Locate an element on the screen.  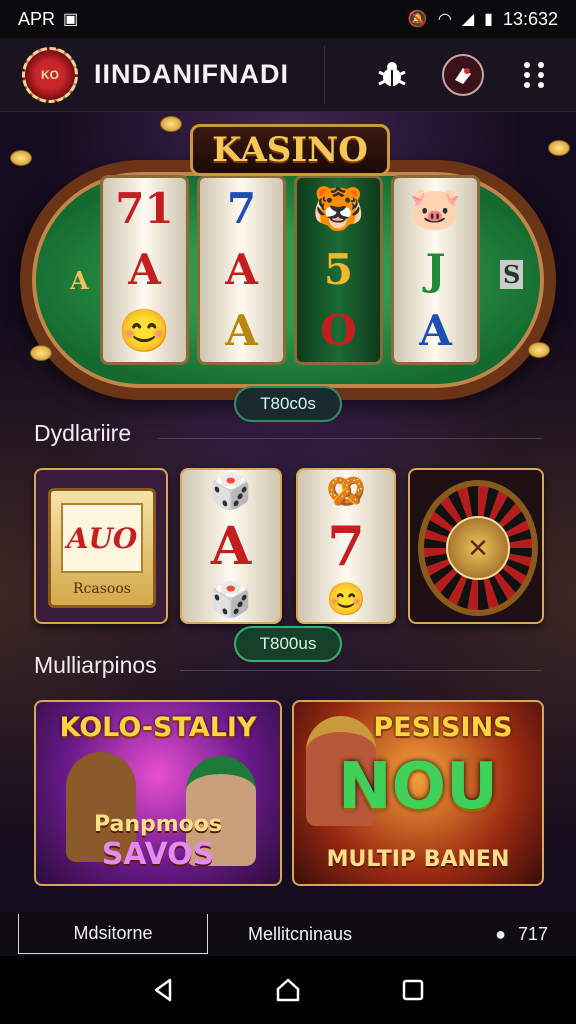
app-bar: KO IINDANIFNADI is located at coordinates (288, 75).